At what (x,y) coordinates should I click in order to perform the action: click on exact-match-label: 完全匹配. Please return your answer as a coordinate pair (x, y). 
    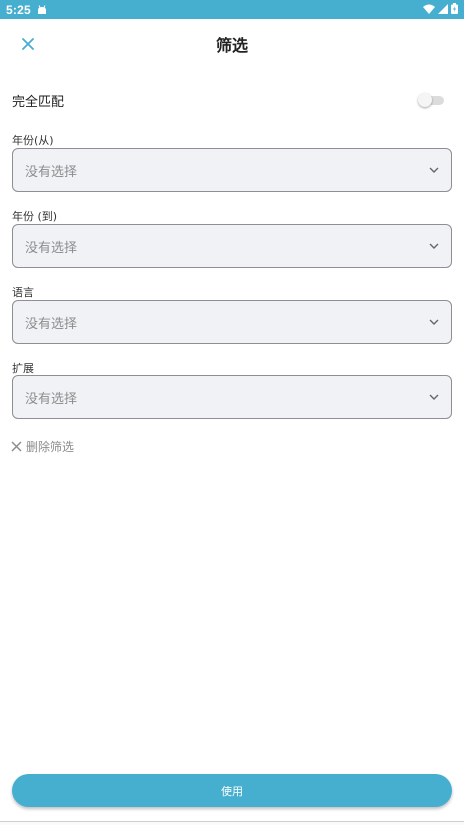
    Looking at the image, I should click on (38, 102).